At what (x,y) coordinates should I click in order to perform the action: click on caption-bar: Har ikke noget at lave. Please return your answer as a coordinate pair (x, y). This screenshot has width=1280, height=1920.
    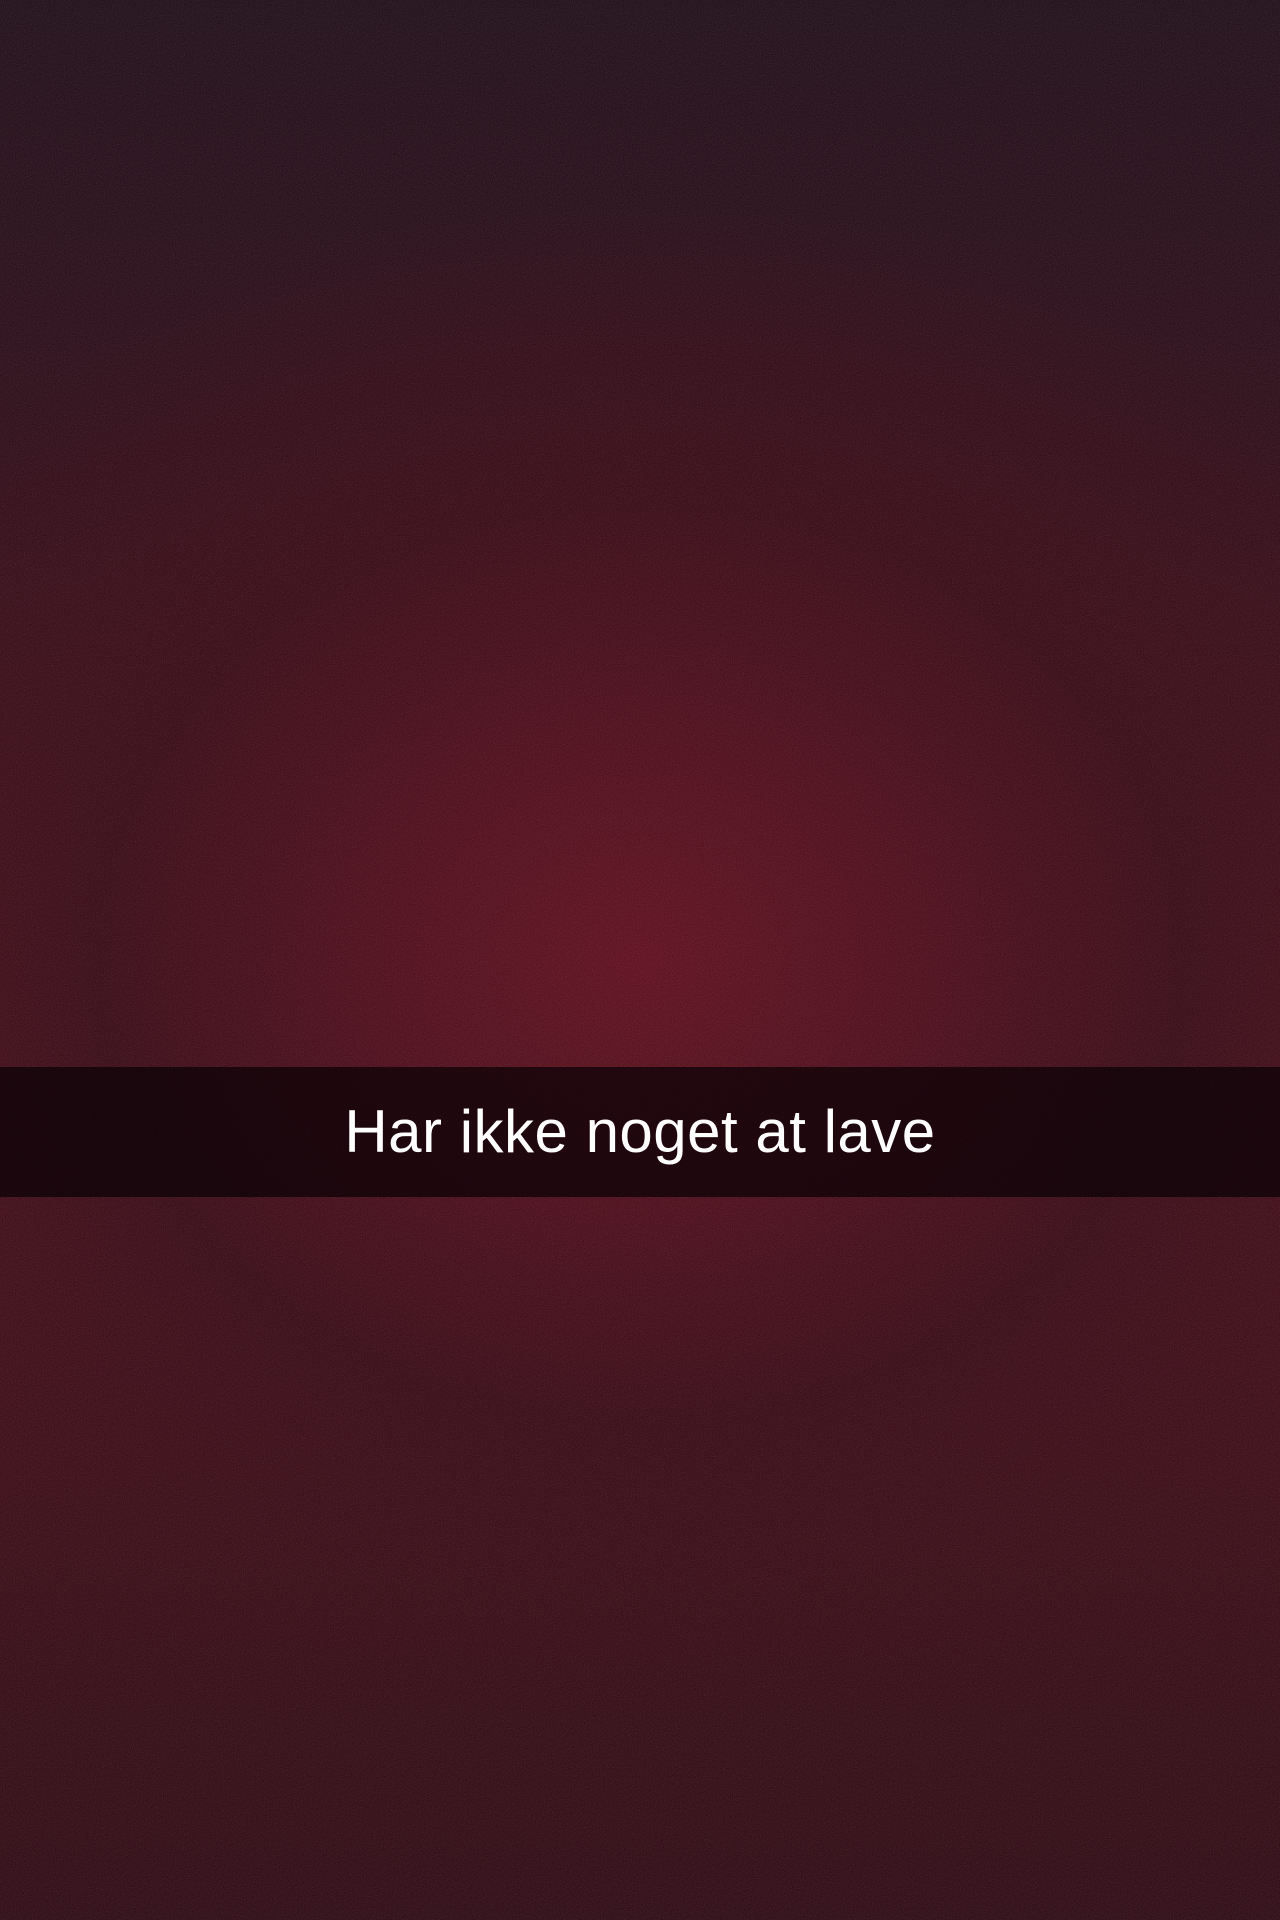
    Looking at the image, I should click on (640, 1132).